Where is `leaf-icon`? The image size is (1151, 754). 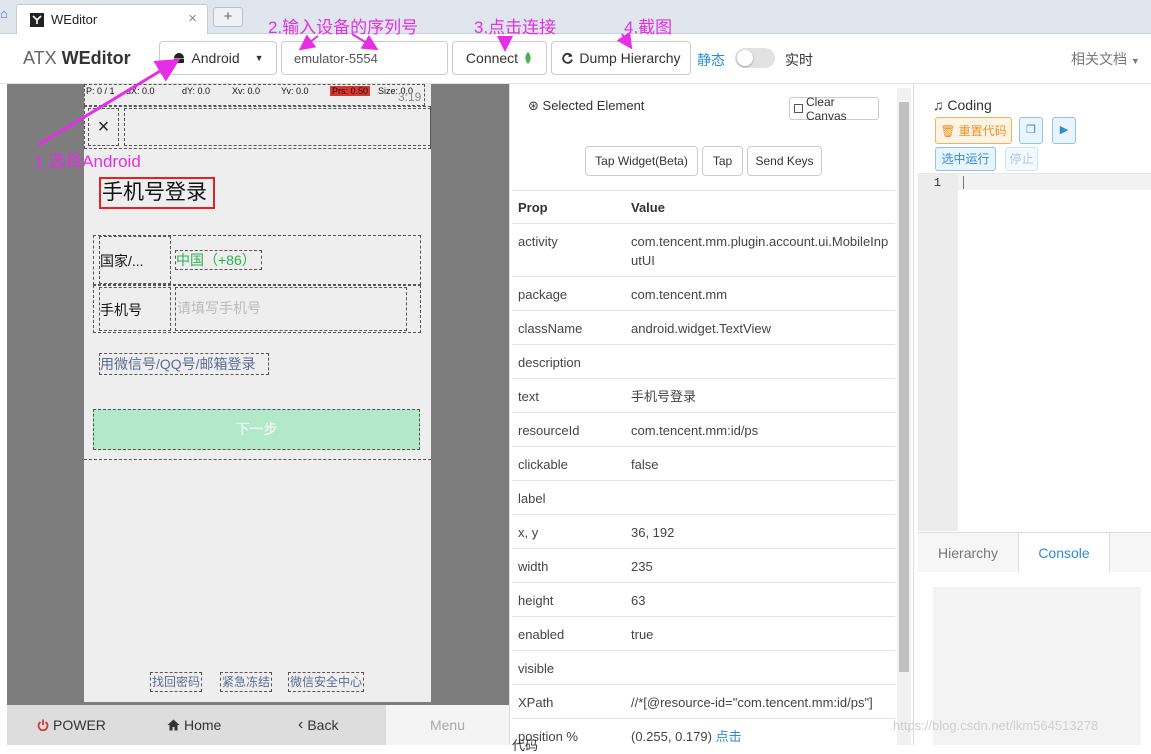
leaf-icon is located at coordinates (528, 58).